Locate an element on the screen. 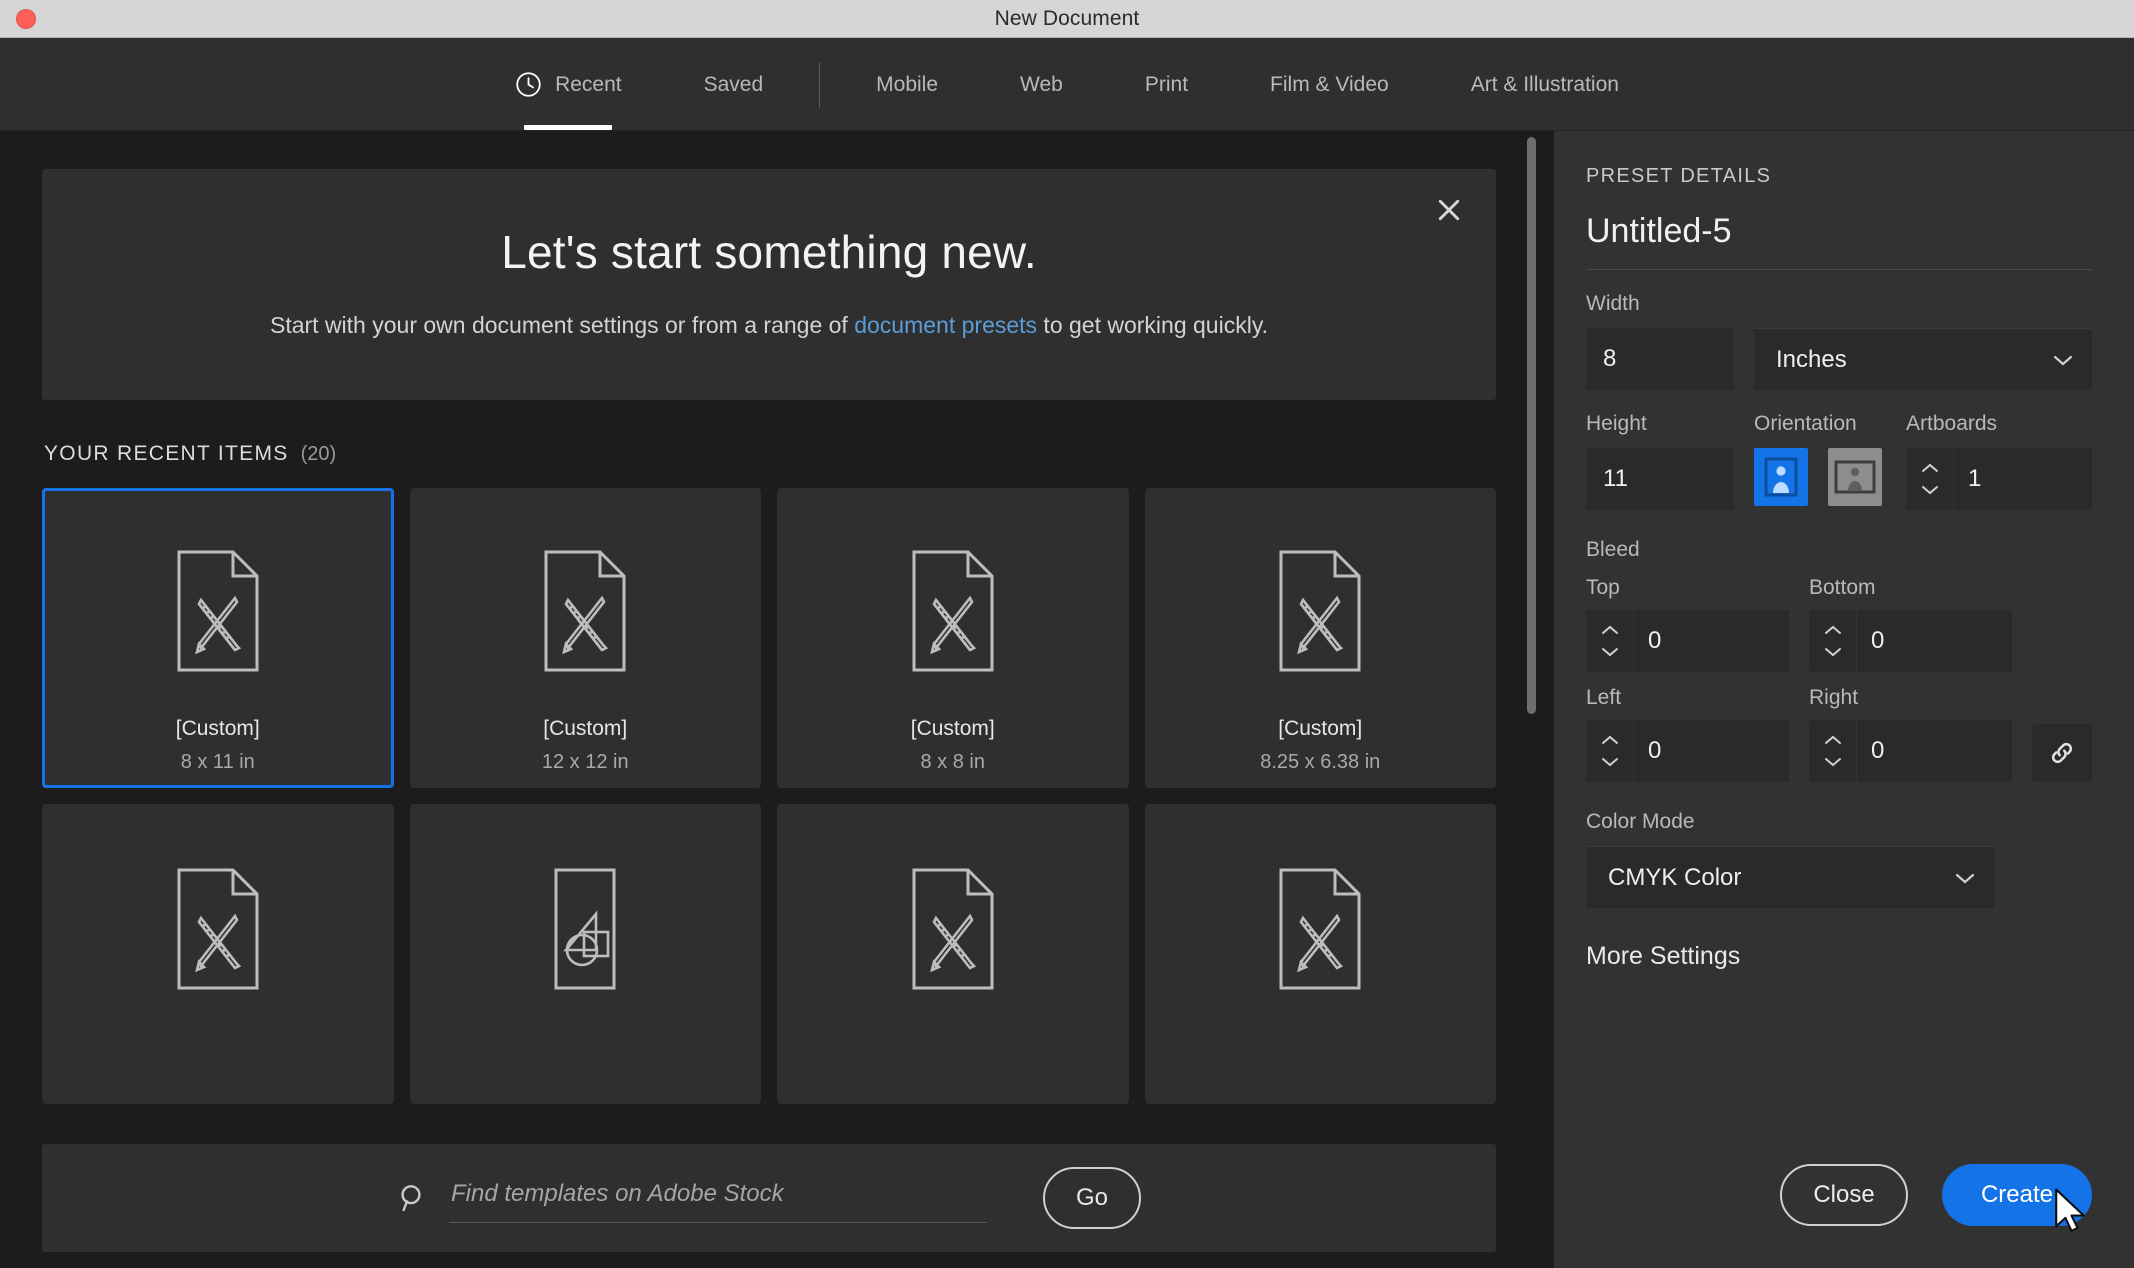  hero-close-button is located at coordinates (1449, 210).